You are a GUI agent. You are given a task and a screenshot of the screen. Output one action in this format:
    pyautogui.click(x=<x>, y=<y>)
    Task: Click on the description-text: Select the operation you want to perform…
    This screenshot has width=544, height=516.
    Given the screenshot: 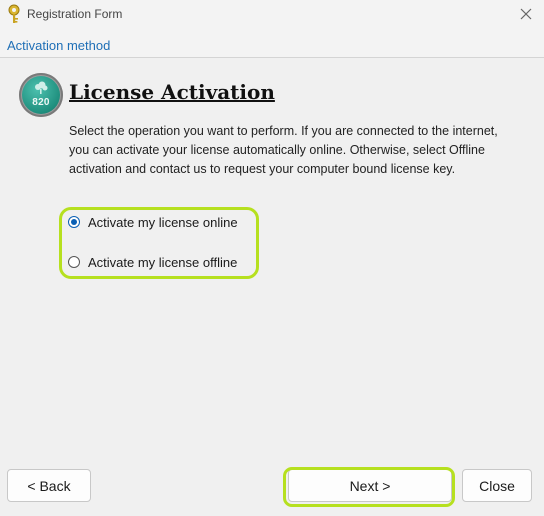 What is the action you would take?
    pyautogui.click(x=283, y=150)
    